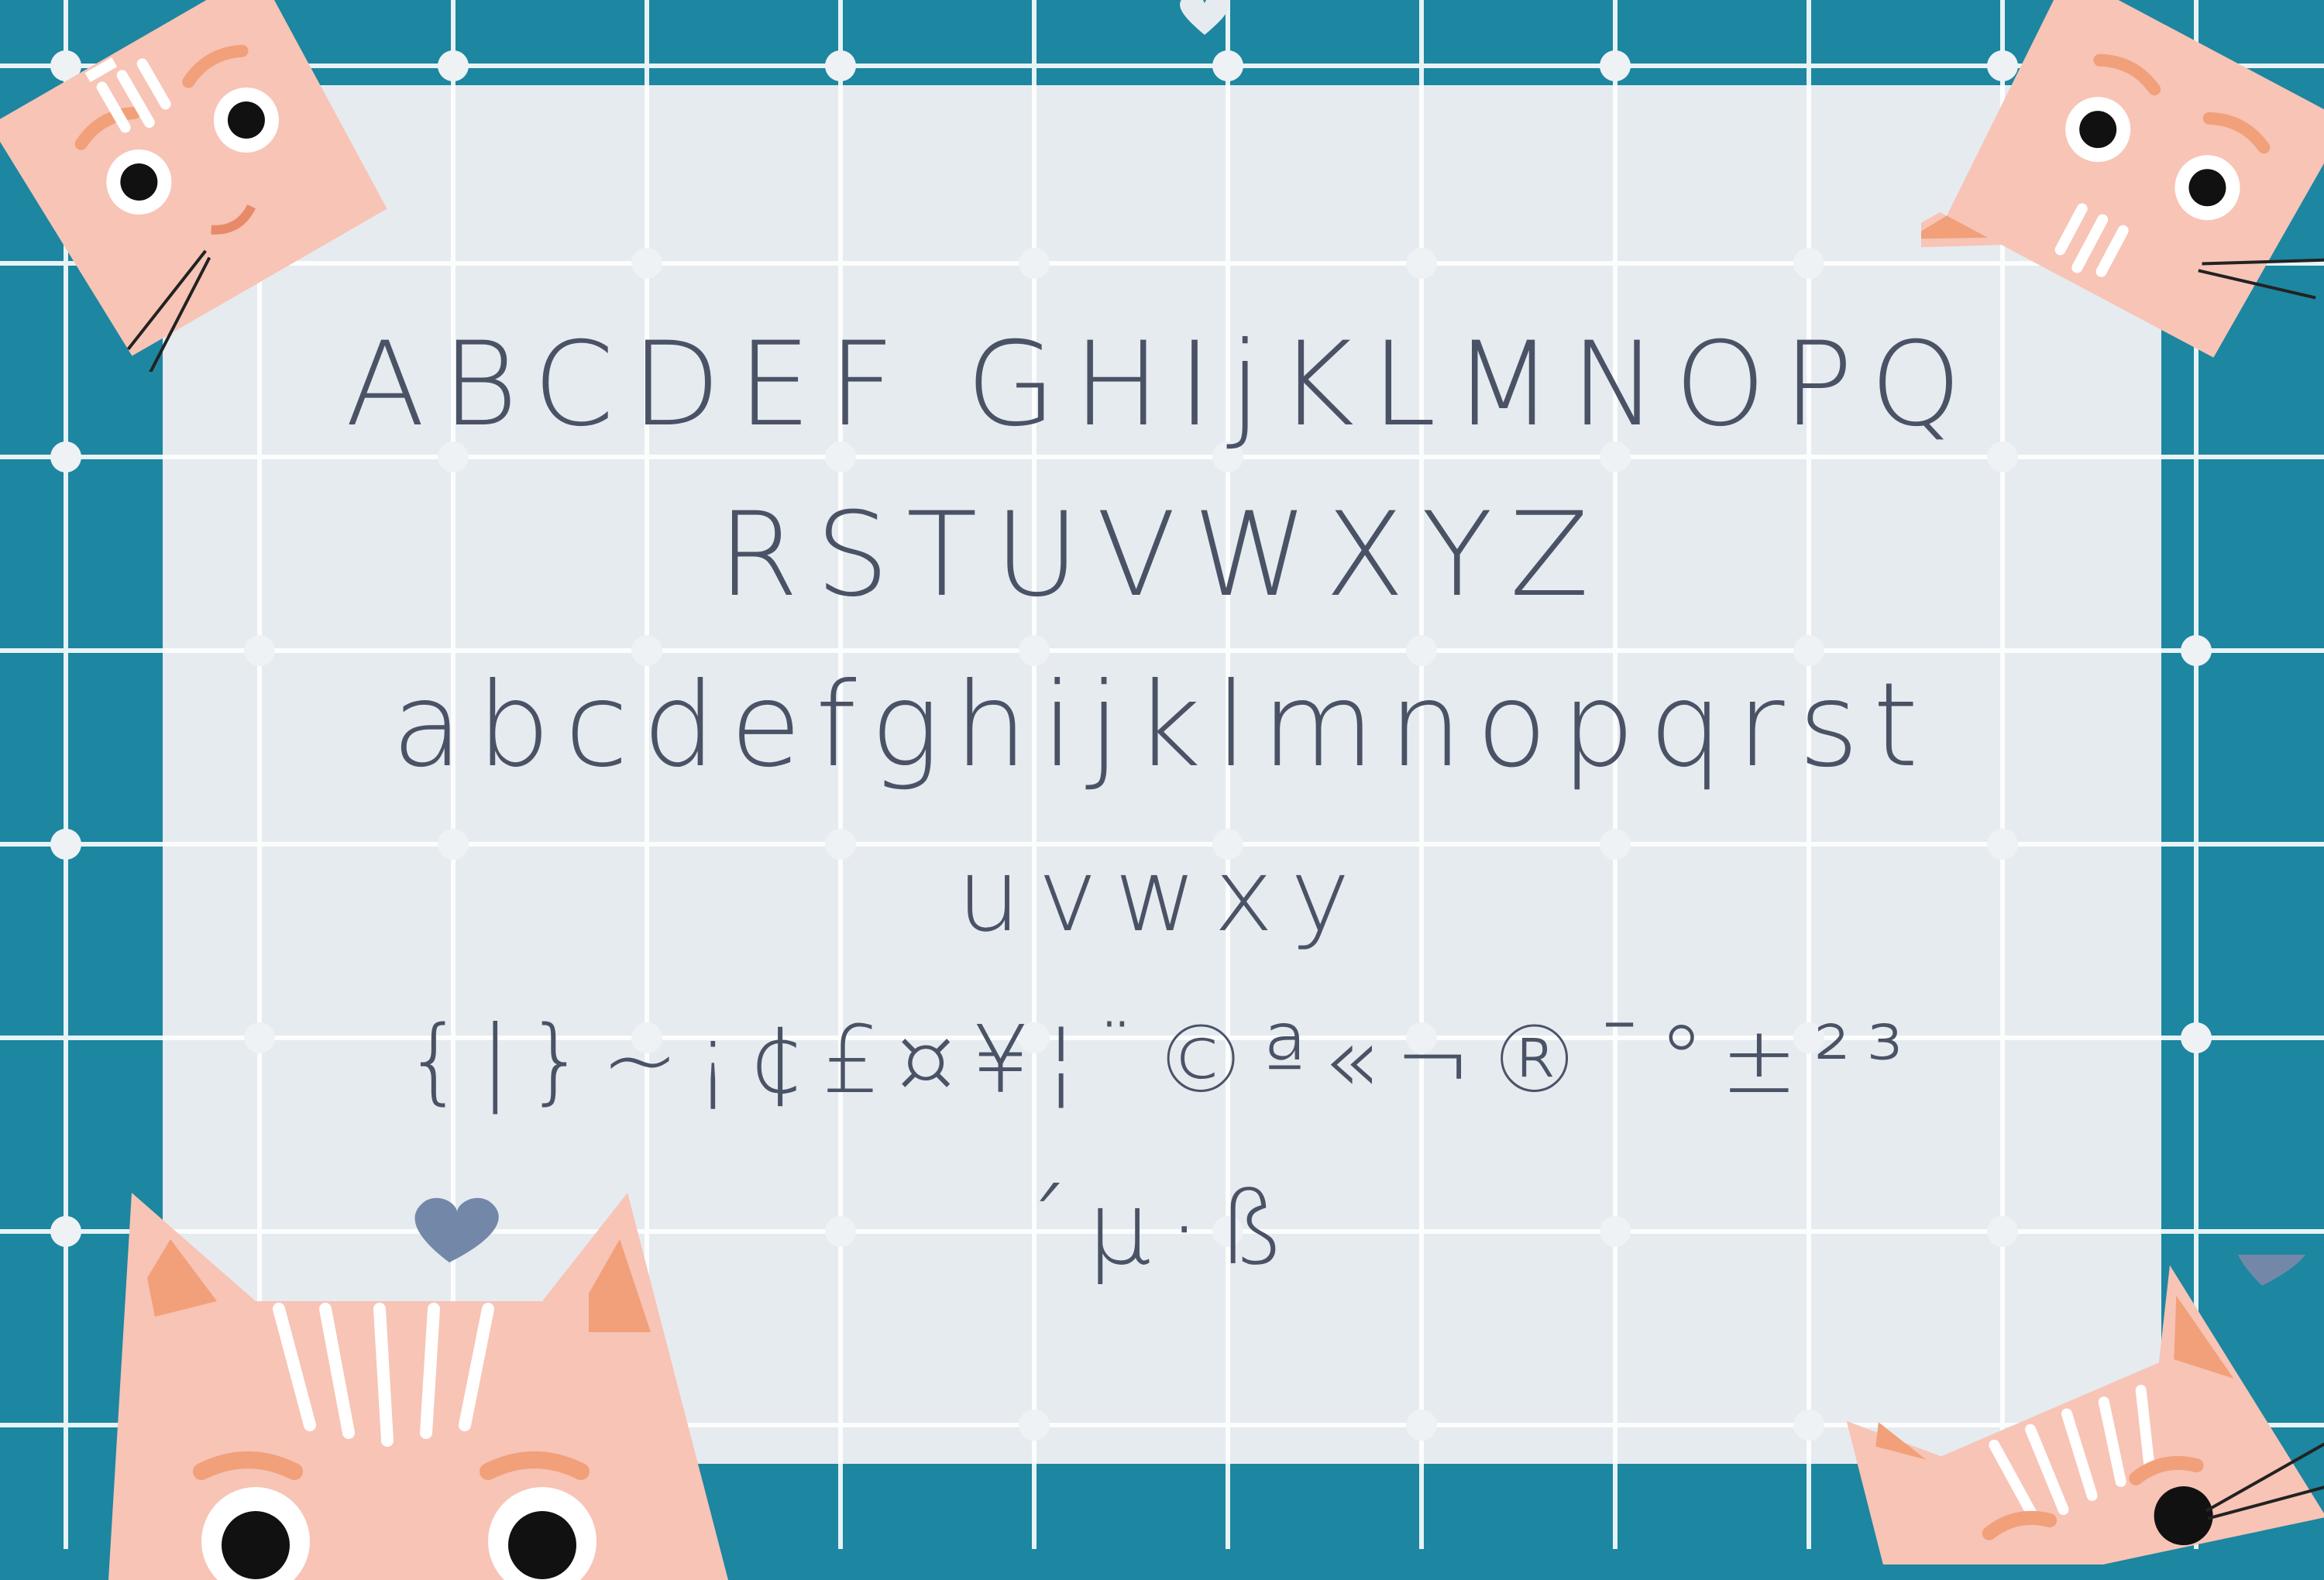 This screenshot has height=1580, width=2324. What do you see at coordinates (1162, 726) in the screenshot?
I see `lowercase-line-1: abcdefghijklmnopqrst` at bounding box center [1162, 726].